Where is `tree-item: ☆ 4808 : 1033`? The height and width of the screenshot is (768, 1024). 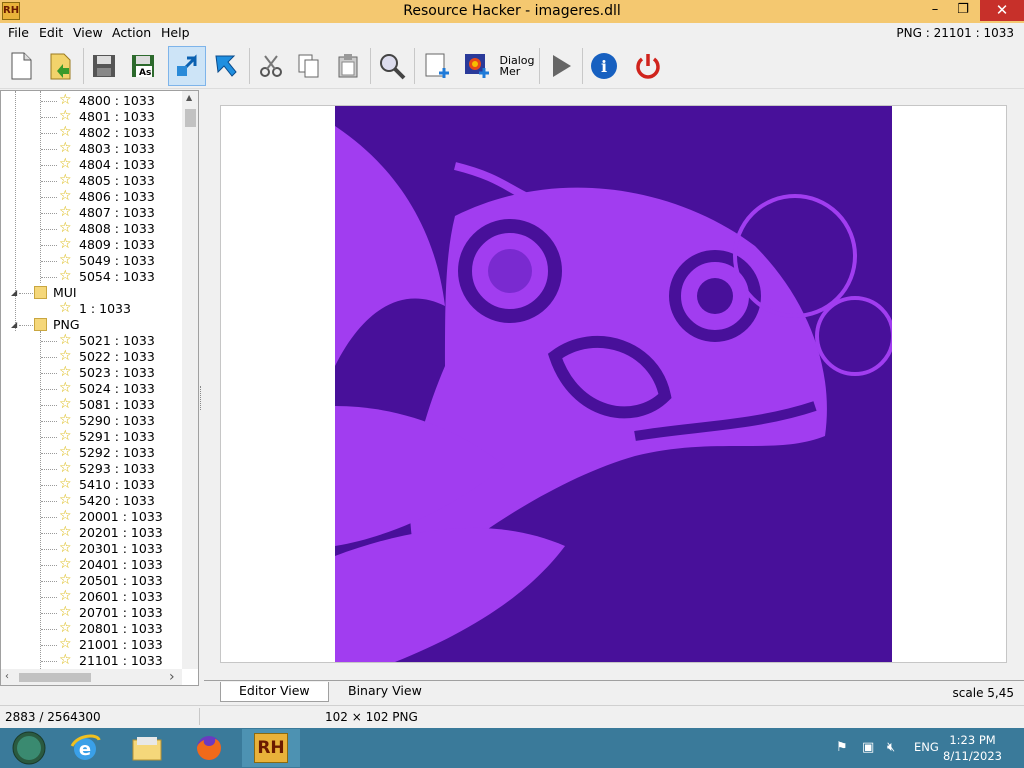
tree-item: ☆ 4808 : 1033 is located at coordinates (91, 229).